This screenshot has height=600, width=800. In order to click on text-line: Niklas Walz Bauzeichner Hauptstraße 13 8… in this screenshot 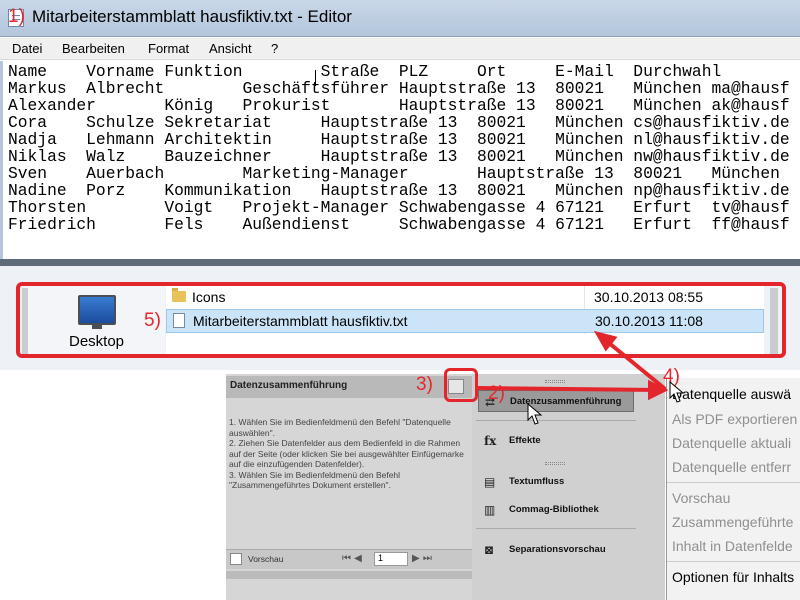, I will do `click(399, 156)`.